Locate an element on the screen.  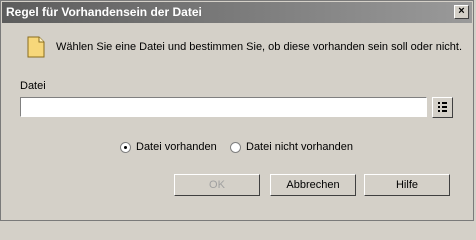
dialog-title: Regel für Vorhandensein der Datei is located at coordinates (104, 12).